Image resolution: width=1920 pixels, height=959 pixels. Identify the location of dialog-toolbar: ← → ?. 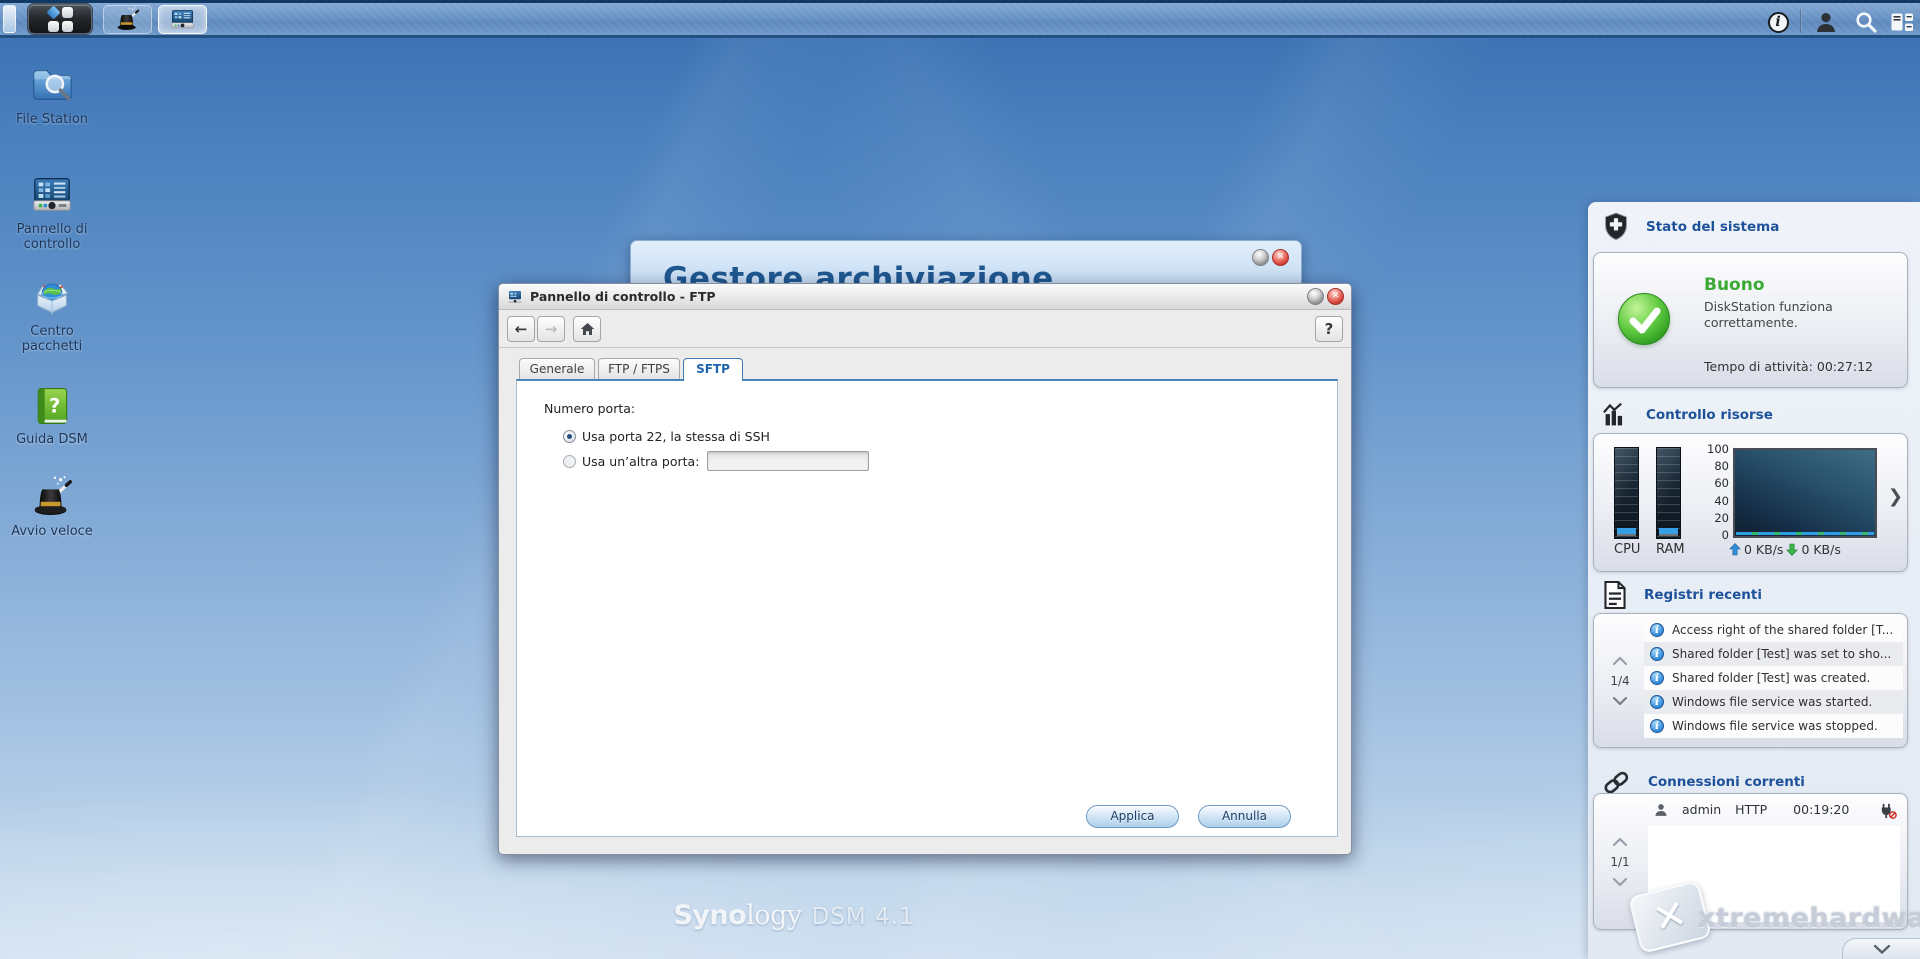
(925, 329).